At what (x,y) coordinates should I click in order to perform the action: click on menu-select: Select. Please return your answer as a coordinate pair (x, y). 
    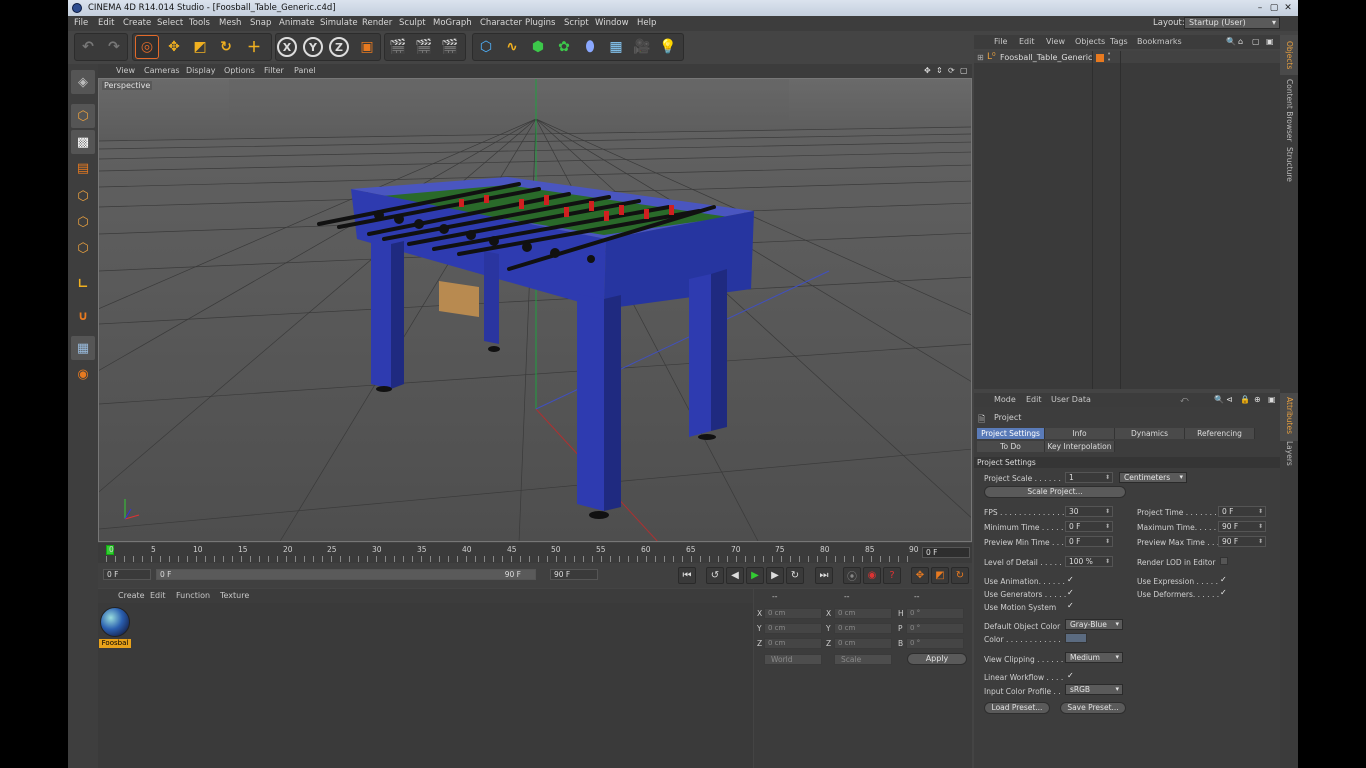
    Looking at the image, I should click on (170, 23).